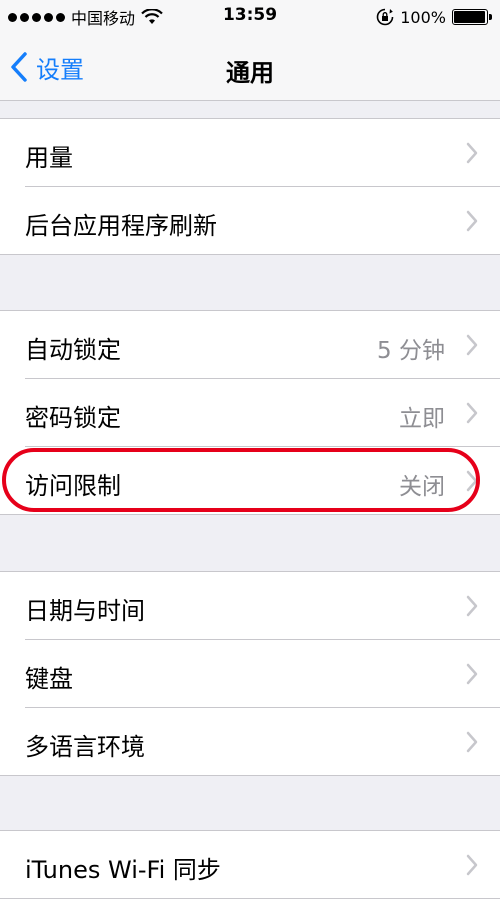 This screenshot has width=500, height=899. What do you see at coordinates (250, 17) in the screenshot?
I see `status-bar: 中国移动 13:59 100%` at bounding box center [250, 17].